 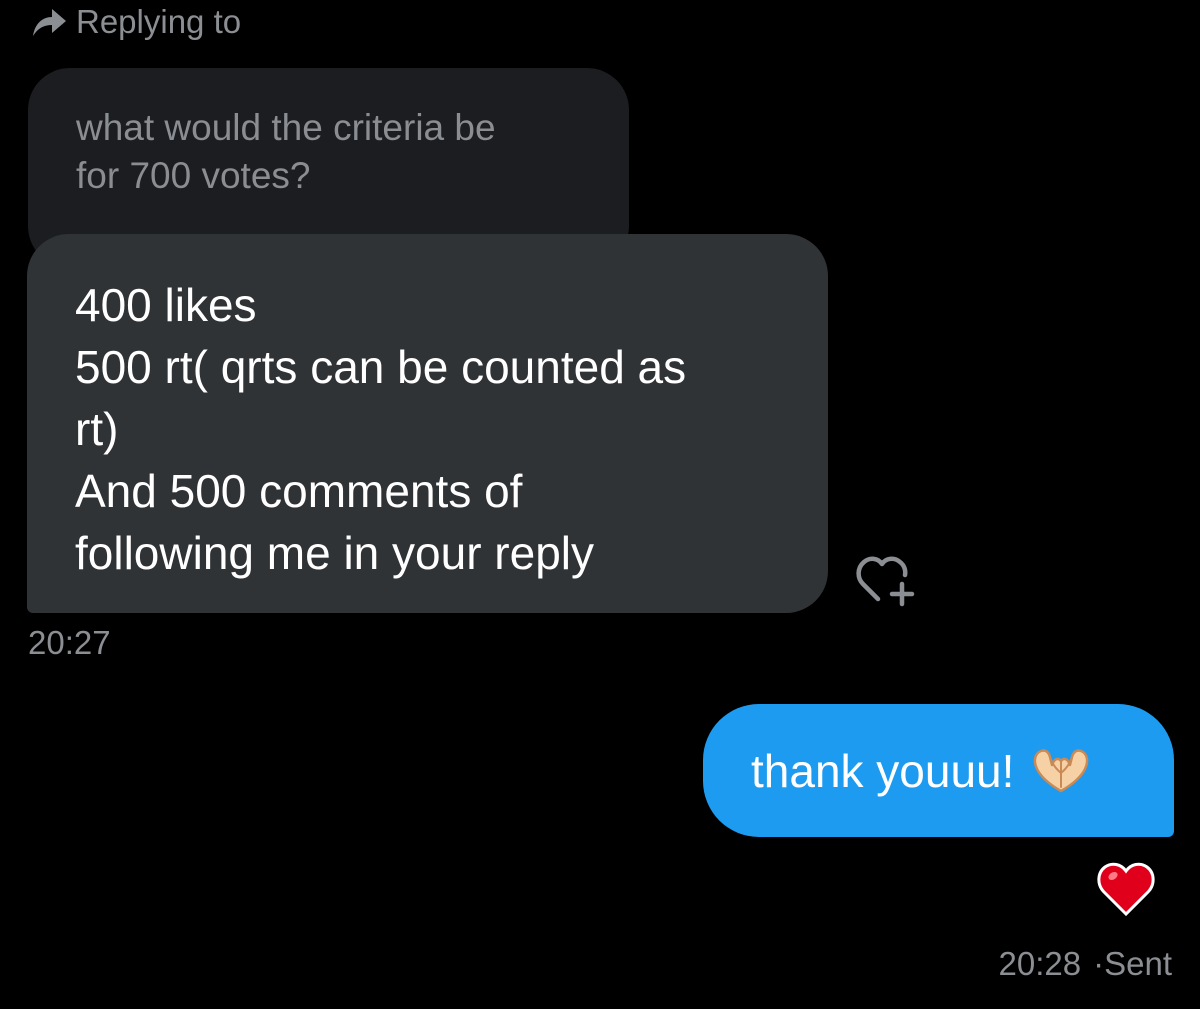 I want to click on sent-message-bubble: thank youuu!, so click(x=938, y=770).